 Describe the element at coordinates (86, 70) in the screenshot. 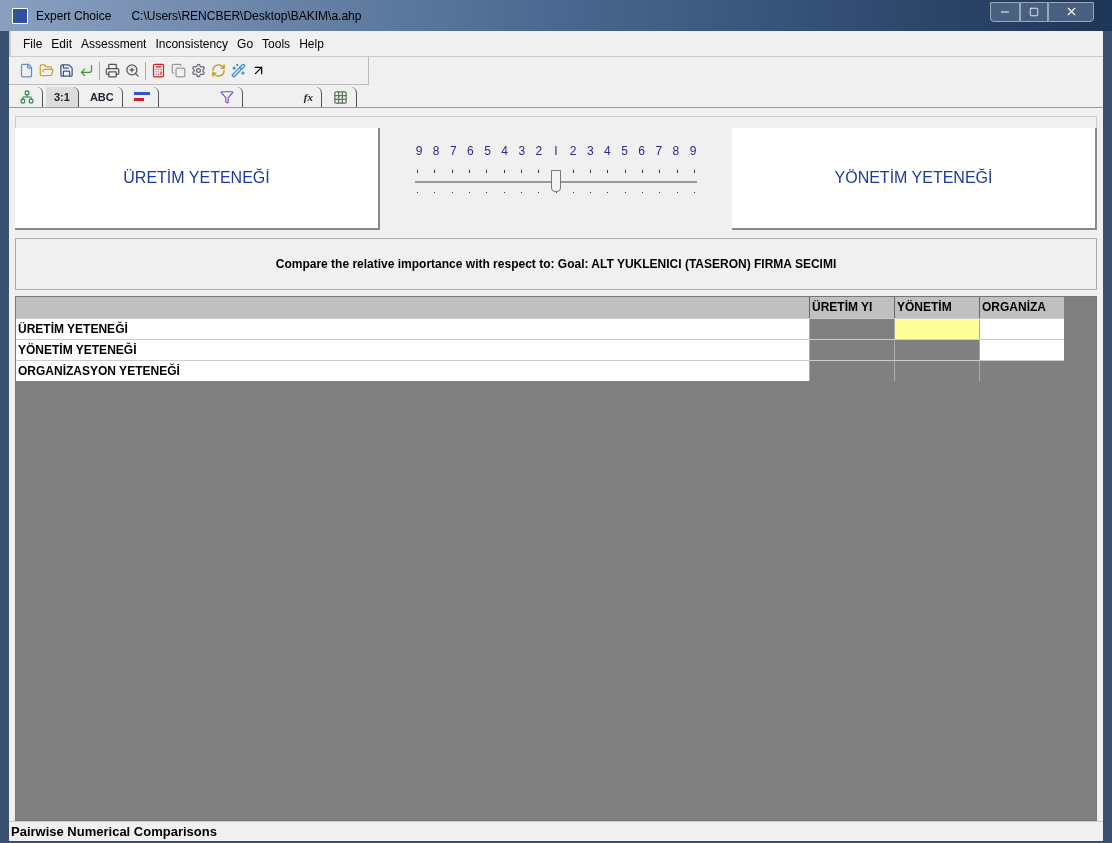

I see `return-arrow-icon` at that location.